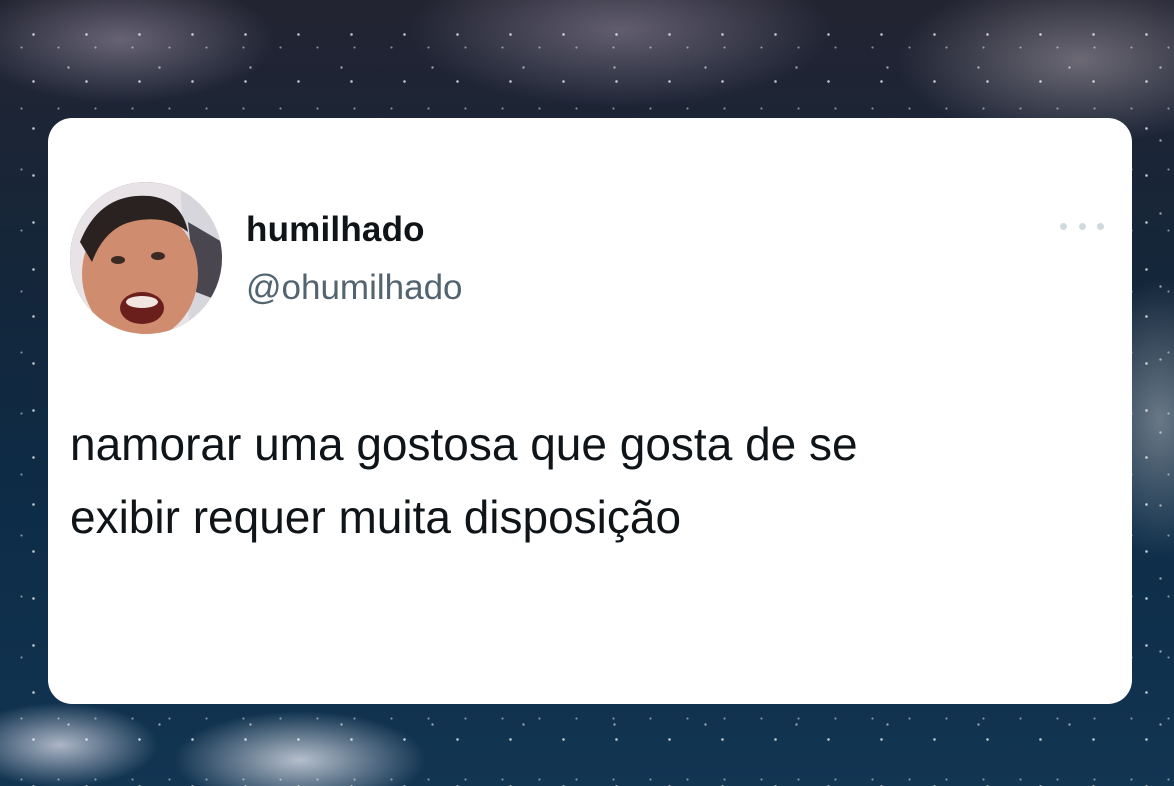 Image resolution: width=1174 pixels, height=786 pixels. What do you see at coordinates (354, 288) in the screenshot?
I see `user-handle: @ohumilhado` at bounding box center [354, 288].